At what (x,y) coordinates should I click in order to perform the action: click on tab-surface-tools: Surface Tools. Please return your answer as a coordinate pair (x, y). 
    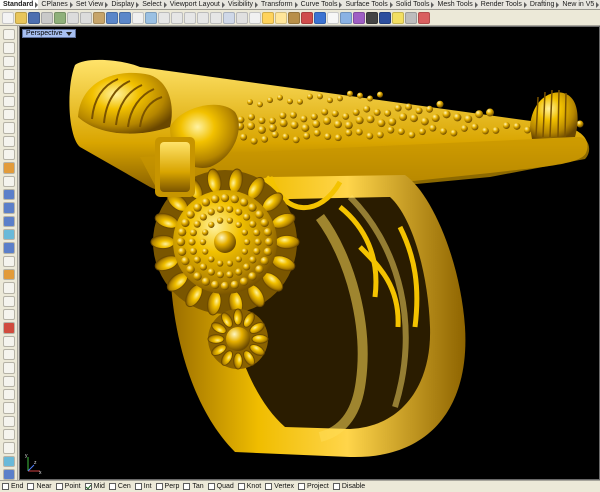
    Looking at the image, I should click on (368, 4).